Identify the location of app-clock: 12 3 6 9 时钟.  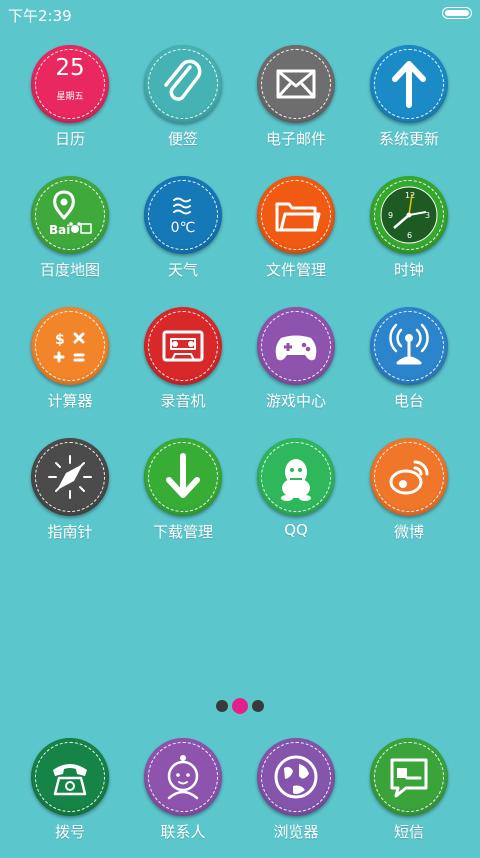
(409, 236).